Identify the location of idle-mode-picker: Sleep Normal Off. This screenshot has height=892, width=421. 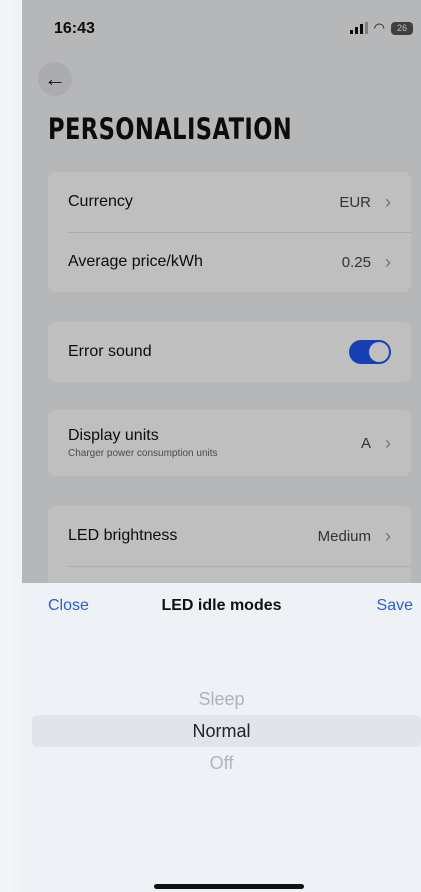
(221, 731).